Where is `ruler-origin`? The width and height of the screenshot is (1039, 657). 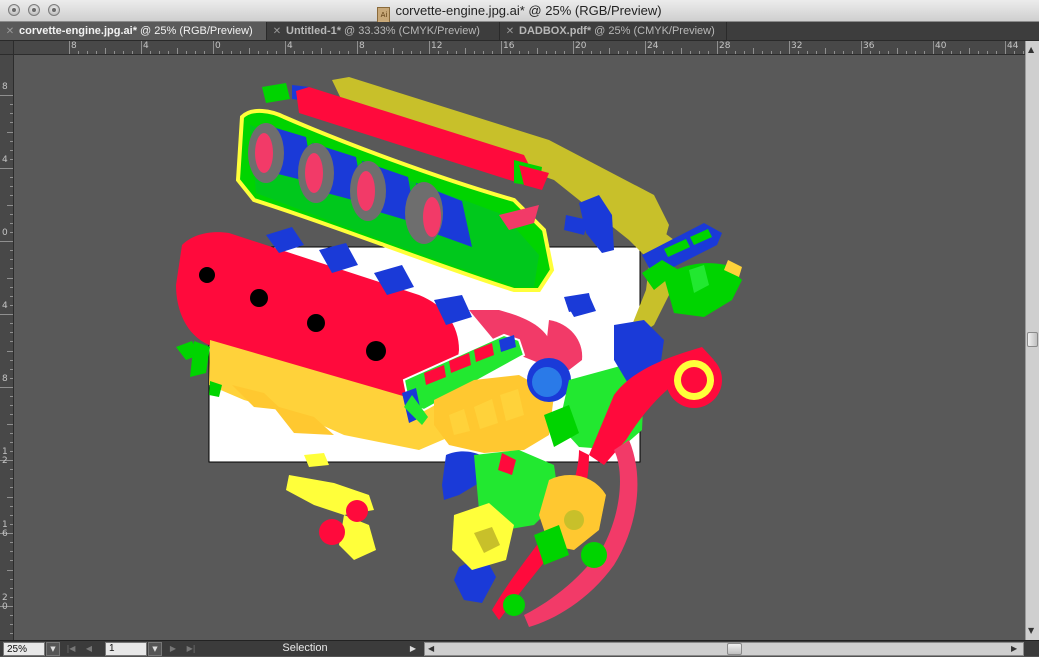 ruler-origin is located at coordinates (7, 48).